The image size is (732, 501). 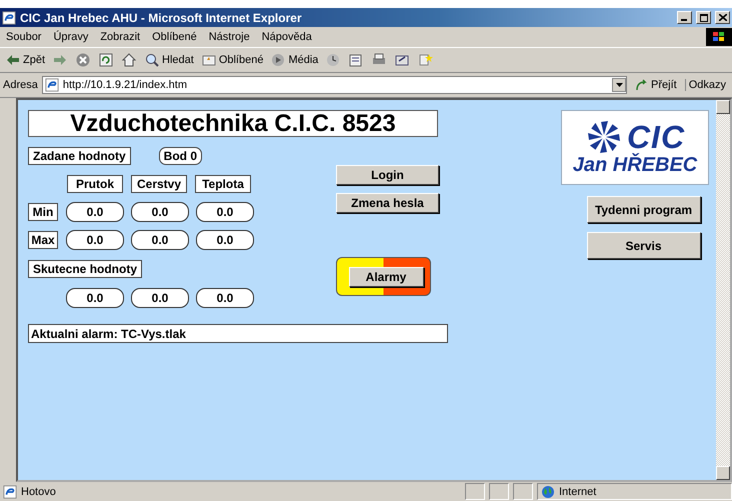 I want to click on forward-icon, so click(x=60, y=60).